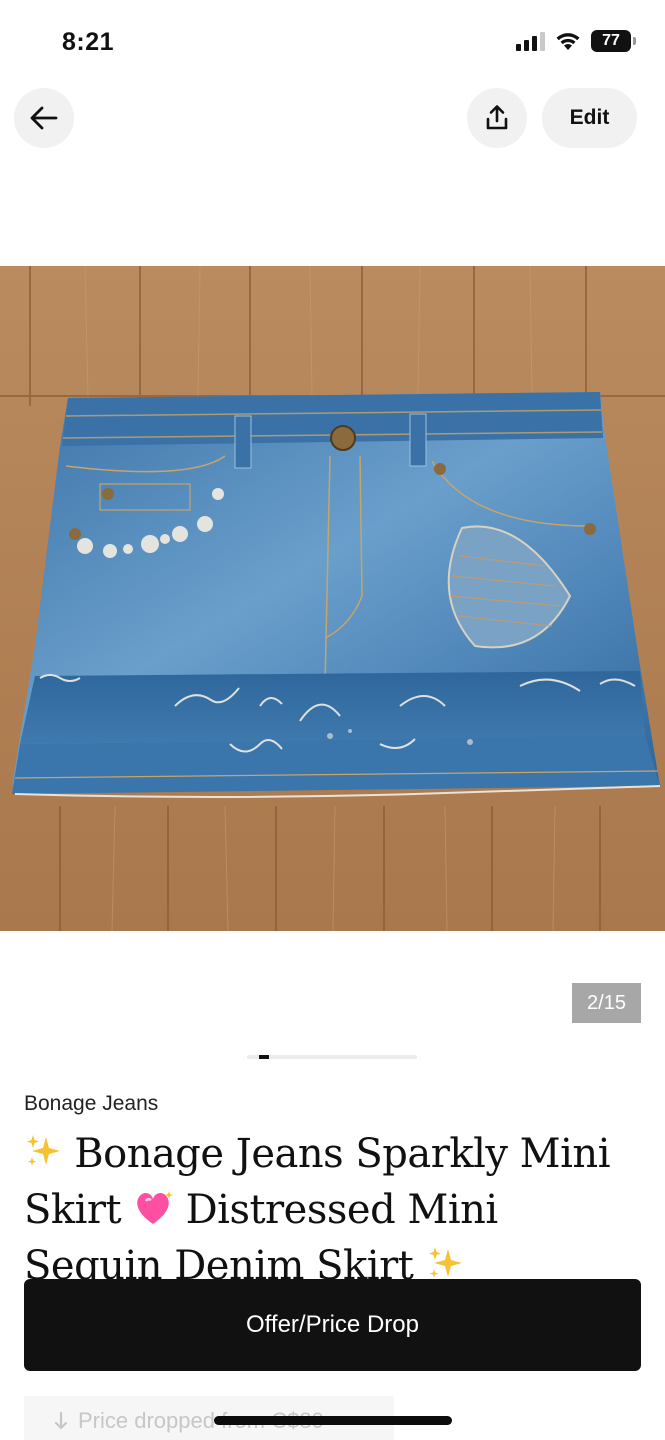  Describe the element at coordinates (264, 1057) in the screenshot. I see `carousel-indicator-thumb` at that location.